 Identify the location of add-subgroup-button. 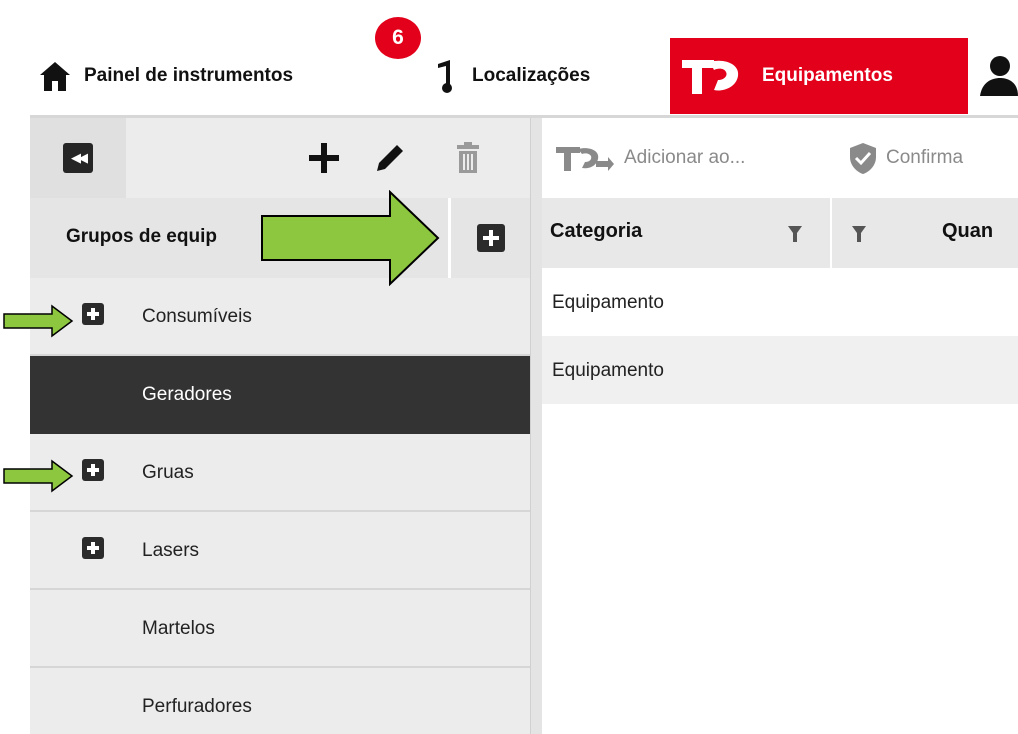
(489, 238).